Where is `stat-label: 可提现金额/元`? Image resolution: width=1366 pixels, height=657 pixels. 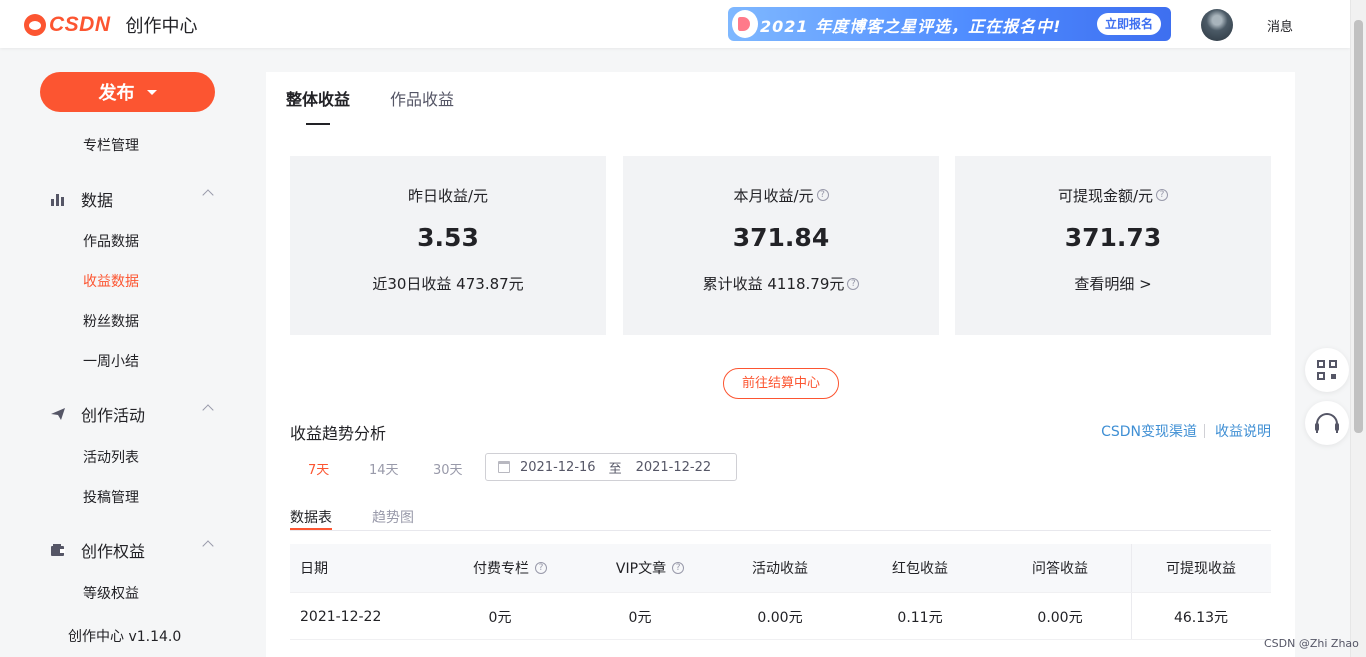 stat-label: 可提现金额/元 is located at coordinates (1105, 195).